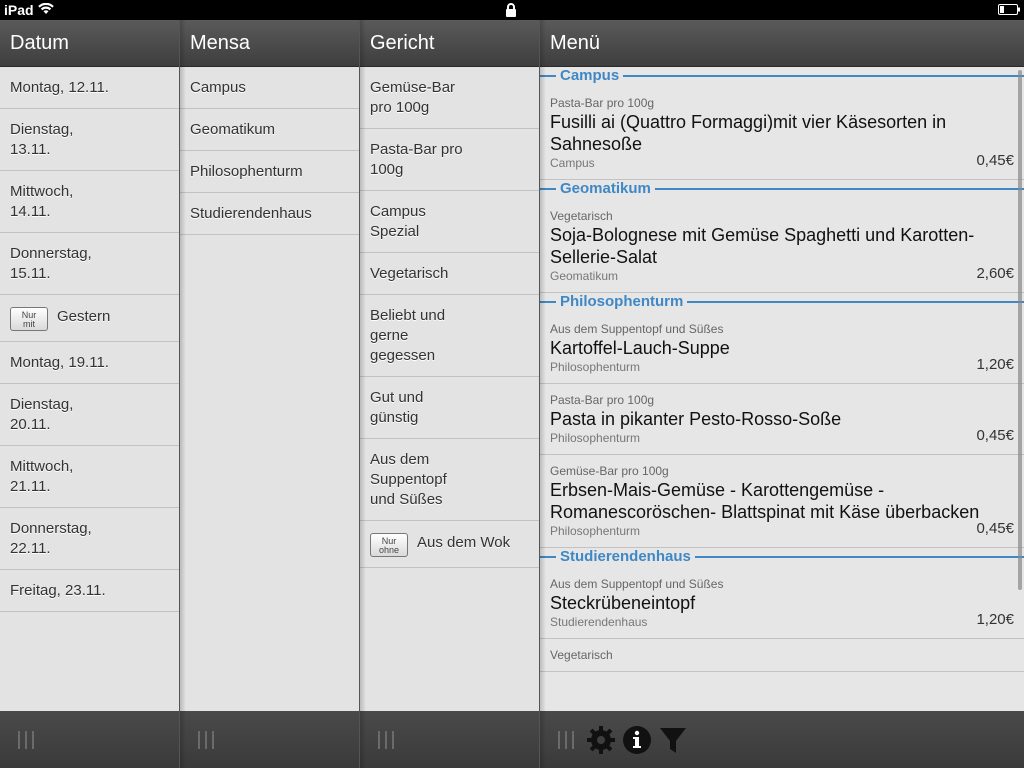  What do you see at coordinates (59, 362) in the screenshot?
I see `list-item-label: Montag, 19.11.` at bounding box center [59, 362].